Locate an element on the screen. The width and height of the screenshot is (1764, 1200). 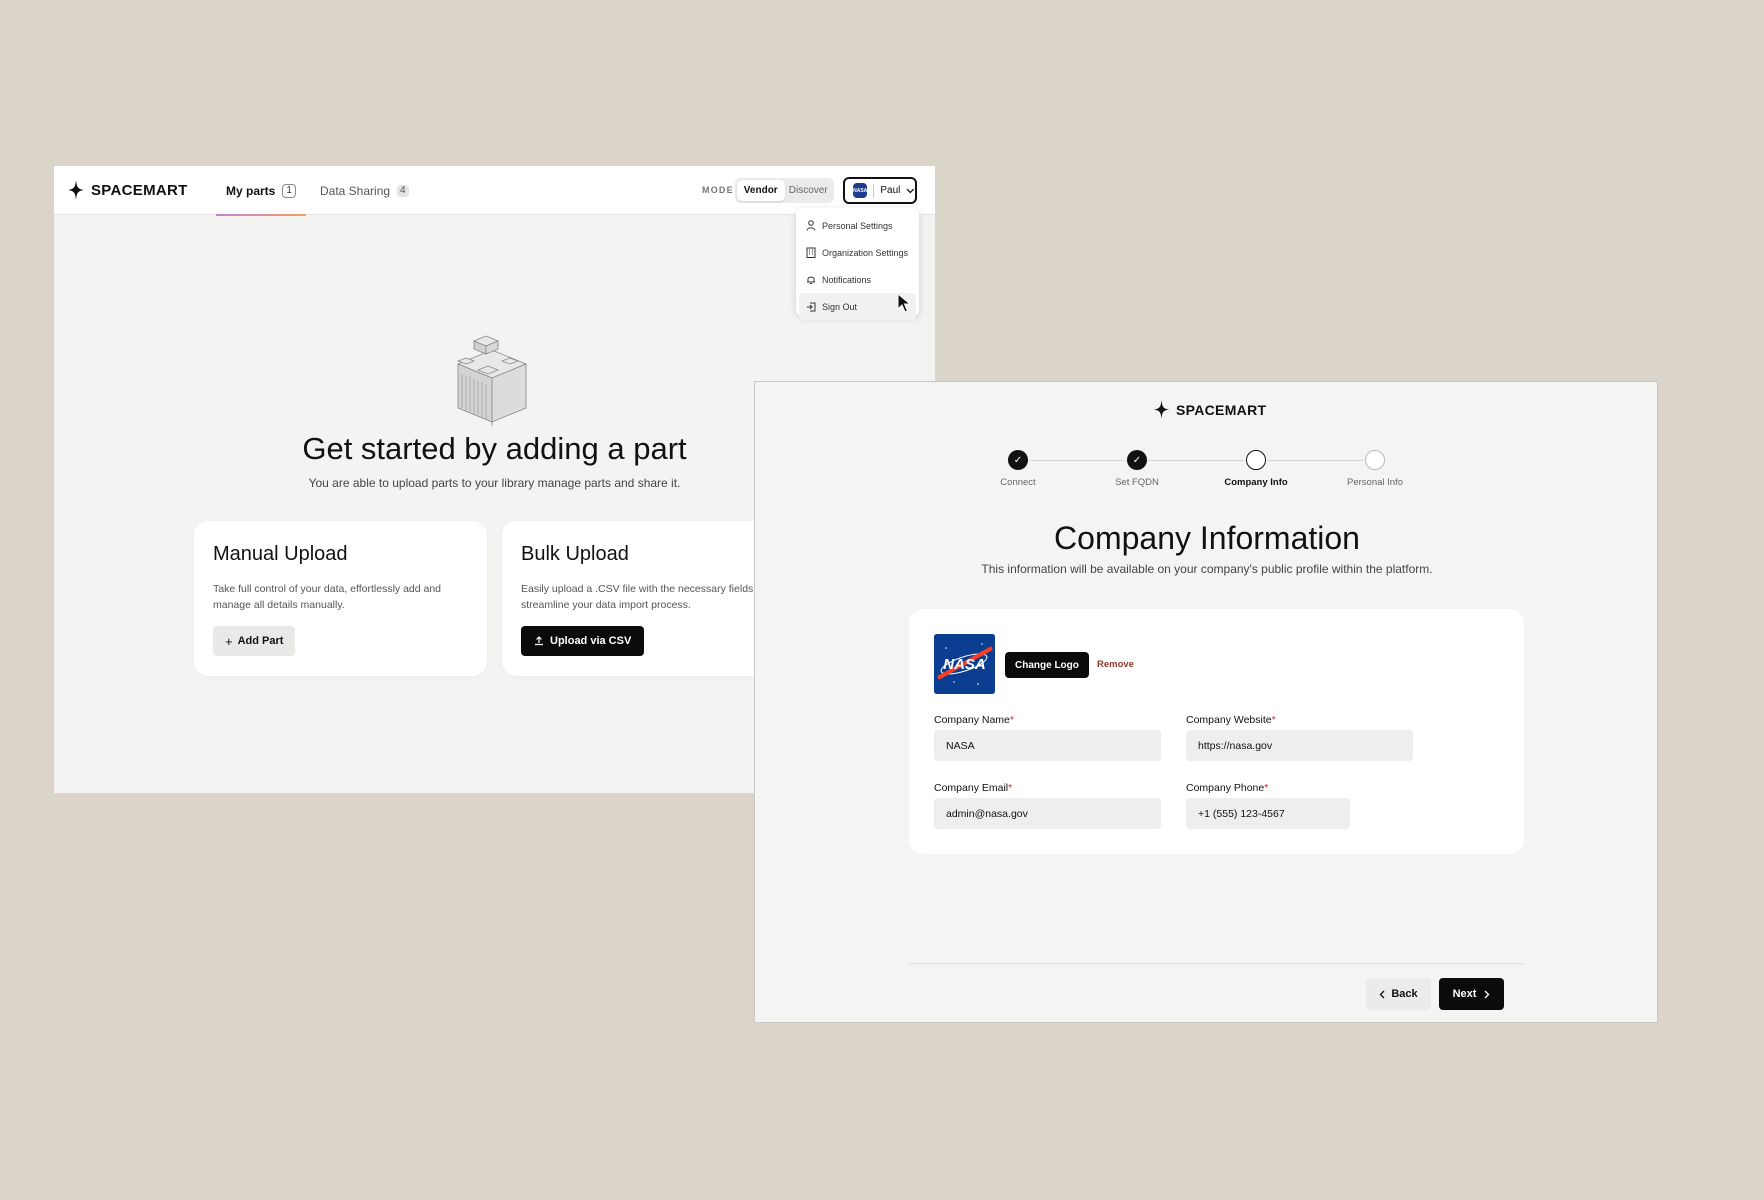
chevron-left-icon is located at coordinates (1382, 994).